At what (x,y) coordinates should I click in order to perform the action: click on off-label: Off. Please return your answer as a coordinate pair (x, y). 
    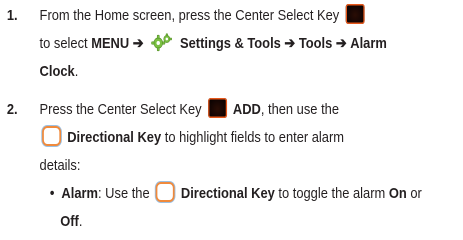
    Looking at the image, I should click on (69, 221).